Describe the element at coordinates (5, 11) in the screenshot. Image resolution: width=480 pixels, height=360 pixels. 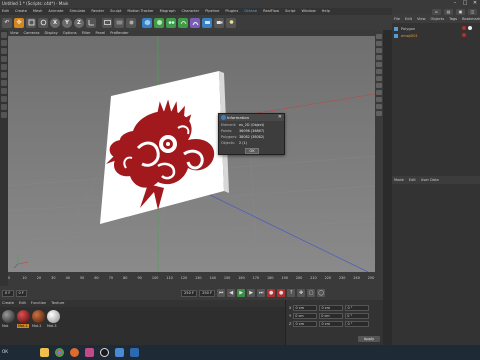
I see `menu-edit: Edit` at that location.